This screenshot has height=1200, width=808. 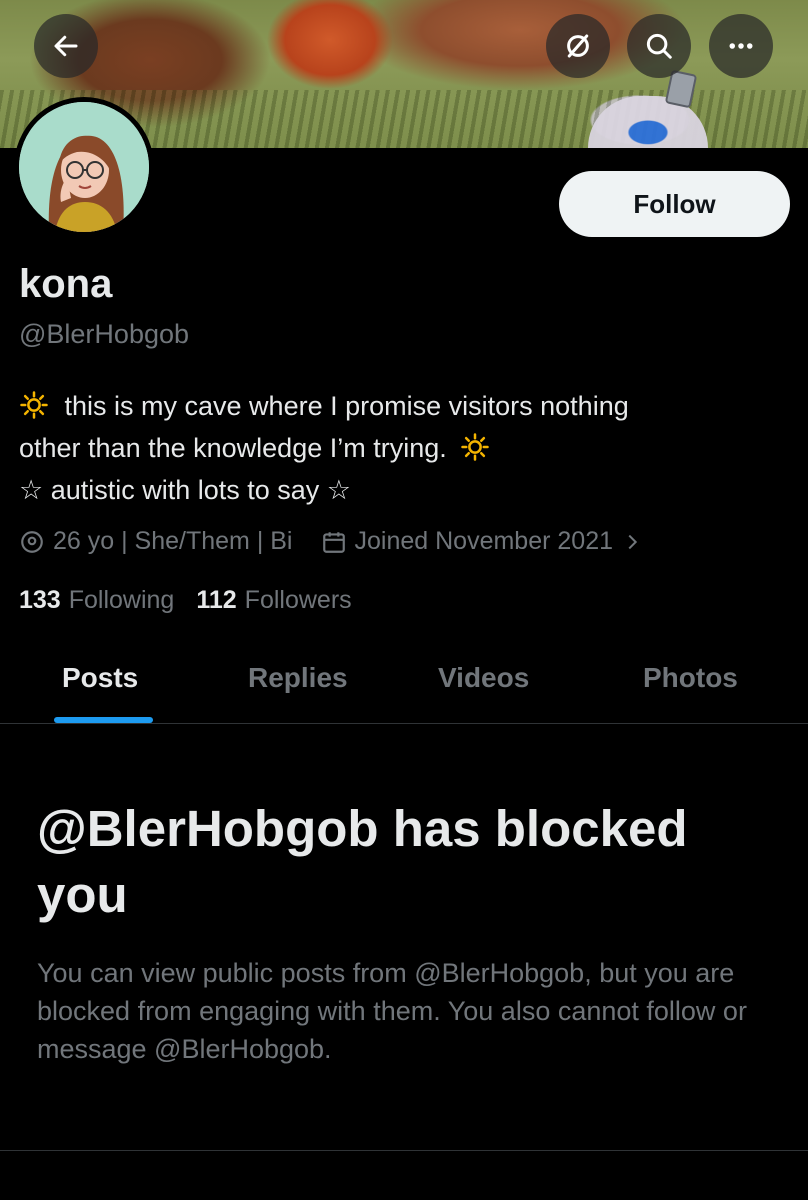 I want to click on followers-label: Followers, so click(x=298, y=600).